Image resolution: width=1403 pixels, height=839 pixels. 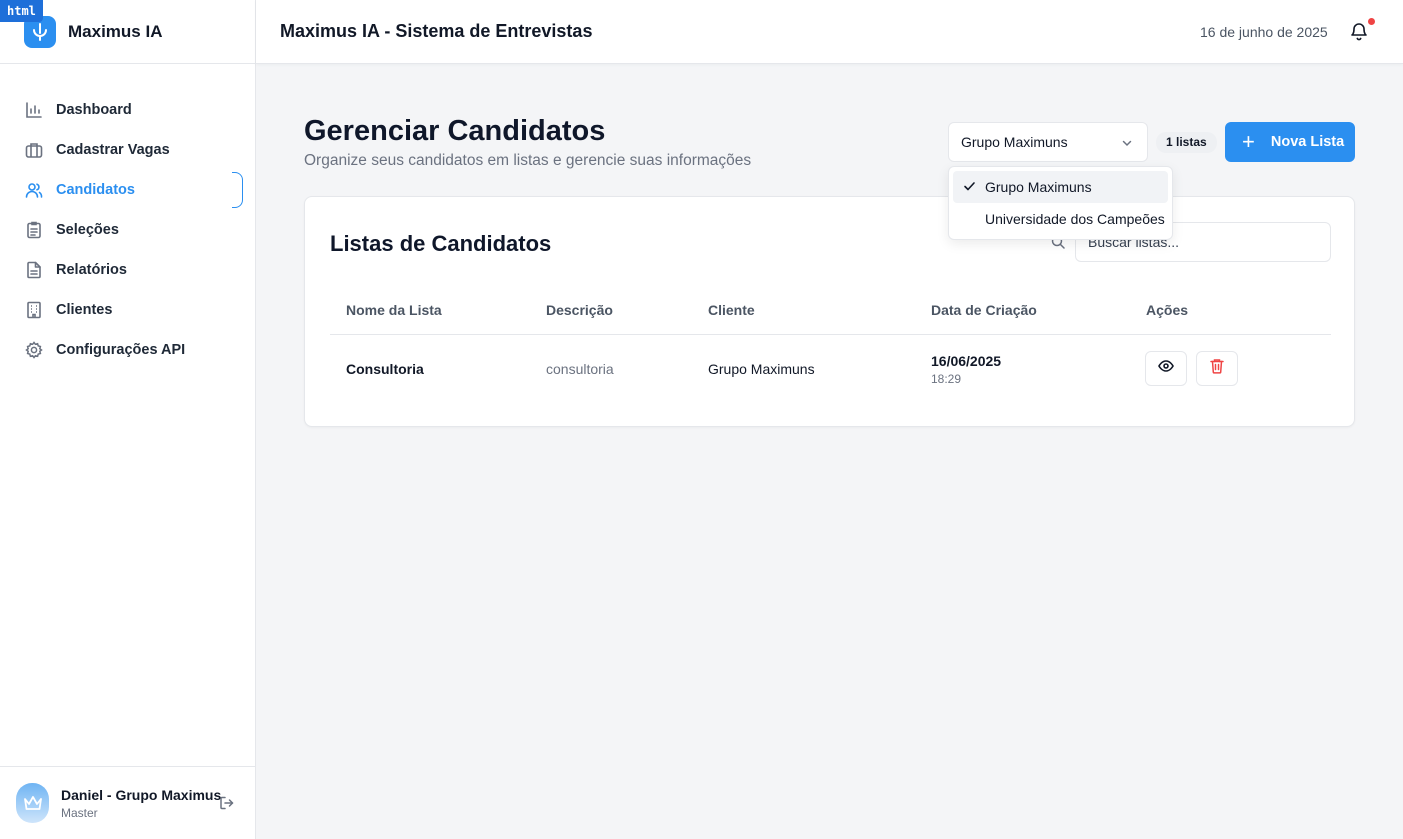 What do you see at coordinates (1248, 141) in the screenshot?
I see `plus-icon: +` at bounding box center [1248, 141].